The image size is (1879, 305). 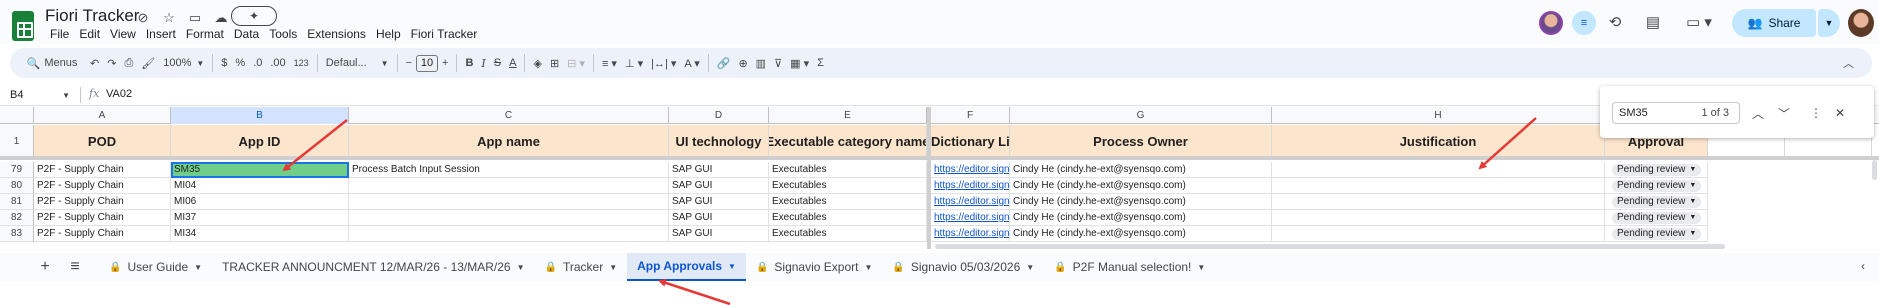 I want to click on menu-format: Format, so click(x=205, y=34).